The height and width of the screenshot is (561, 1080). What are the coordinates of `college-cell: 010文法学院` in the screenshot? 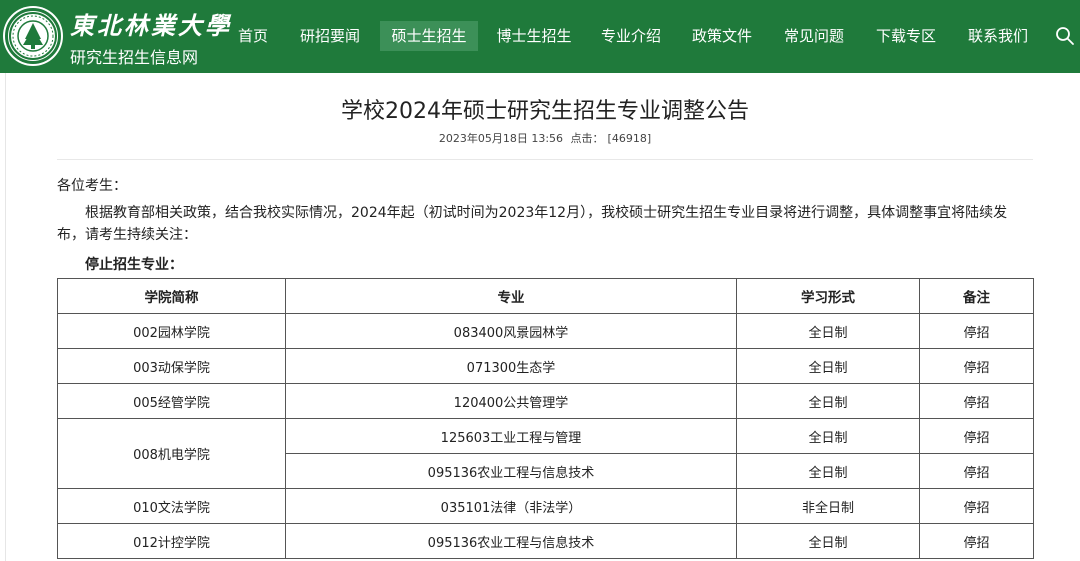 It's located at (171, 506).